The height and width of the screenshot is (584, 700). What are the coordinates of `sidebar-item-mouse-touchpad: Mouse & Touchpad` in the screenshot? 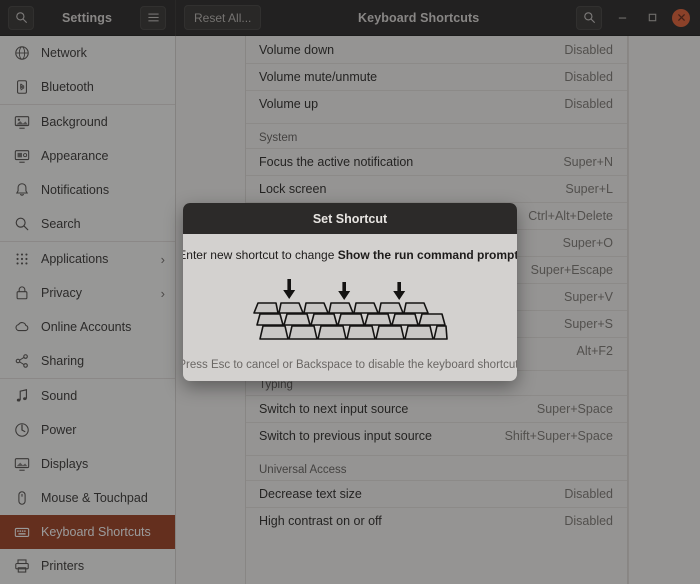 It's located at (87, 498).